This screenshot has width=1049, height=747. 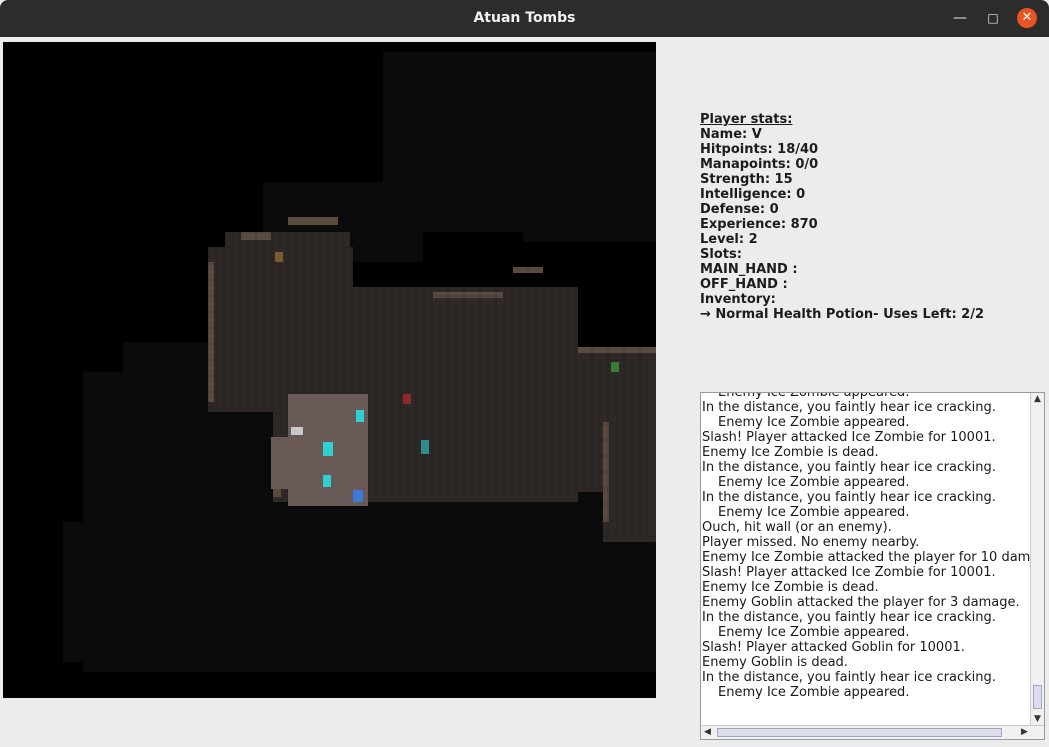 What do you see at coordinates (1024, 732) in the screenshot?
I see `scroll-right-icon: ▶` at bounding box center [1024, 732].